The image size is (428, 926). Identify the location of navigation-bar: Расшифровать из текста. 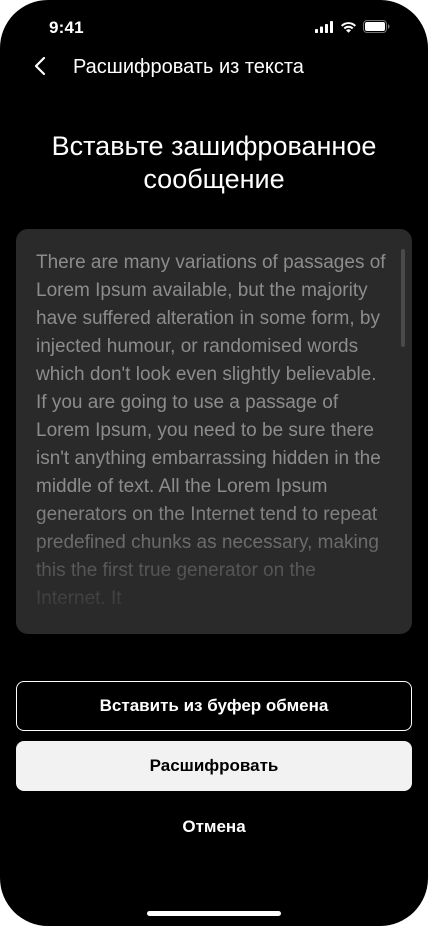
(214, 68).